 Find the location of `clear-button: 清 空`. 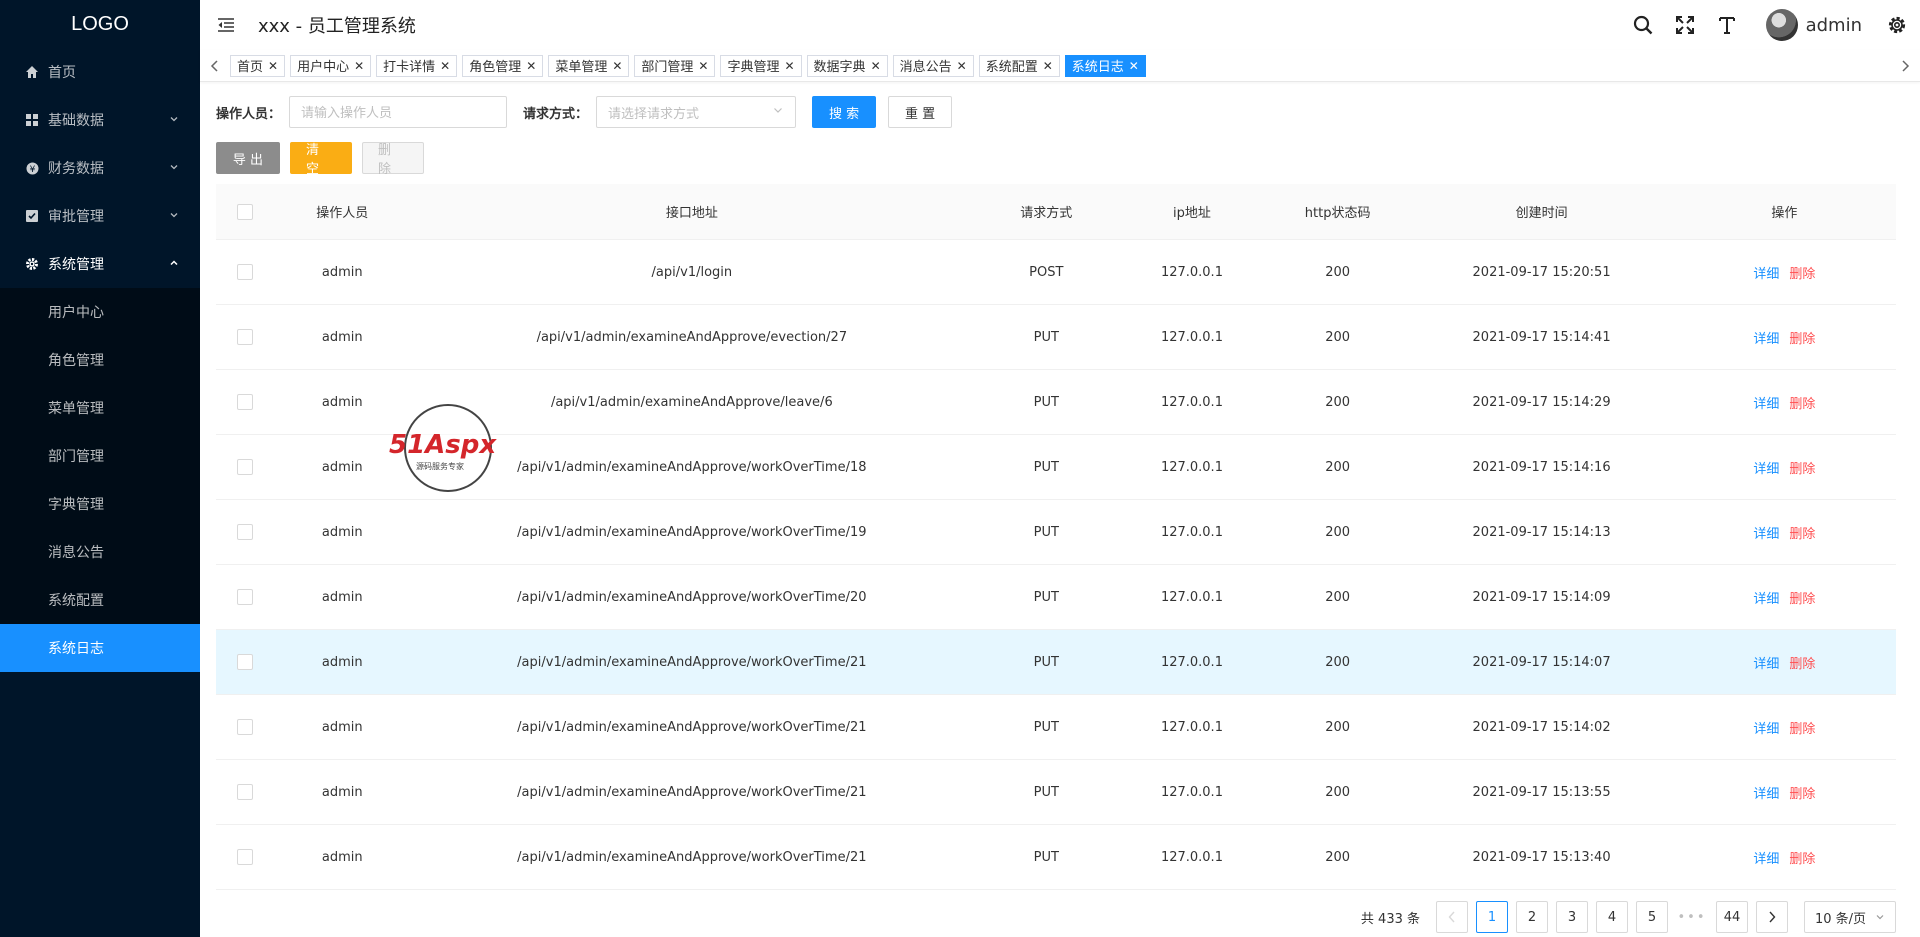

clear-button: 清 空 is located at coordinates (321, 159).